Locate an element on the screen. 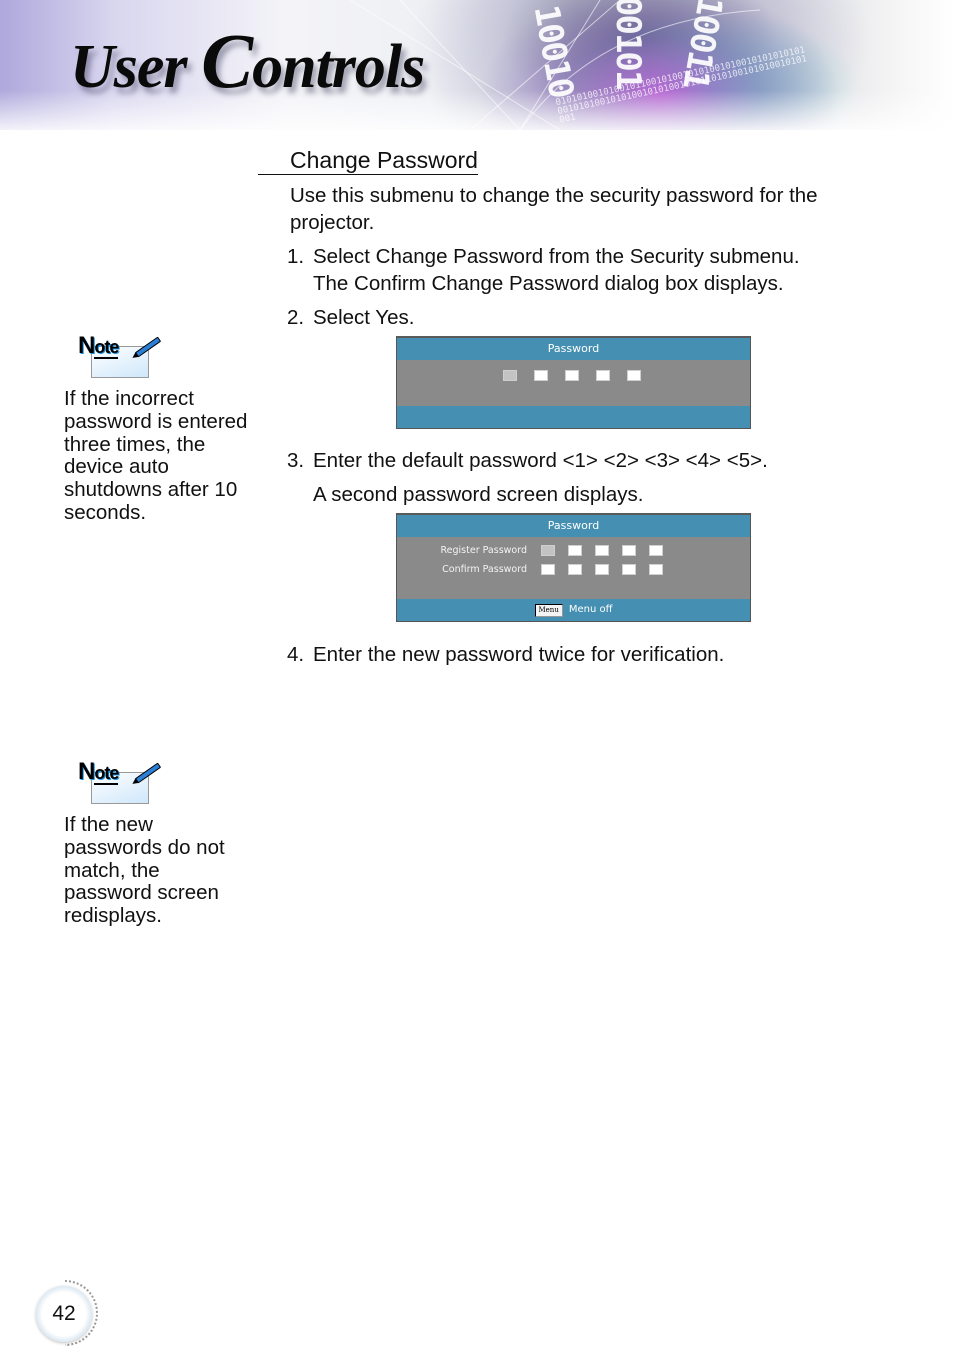 The image size is (954, 1354). menu-key-icon: Menu is located at coordinates (548, 610).